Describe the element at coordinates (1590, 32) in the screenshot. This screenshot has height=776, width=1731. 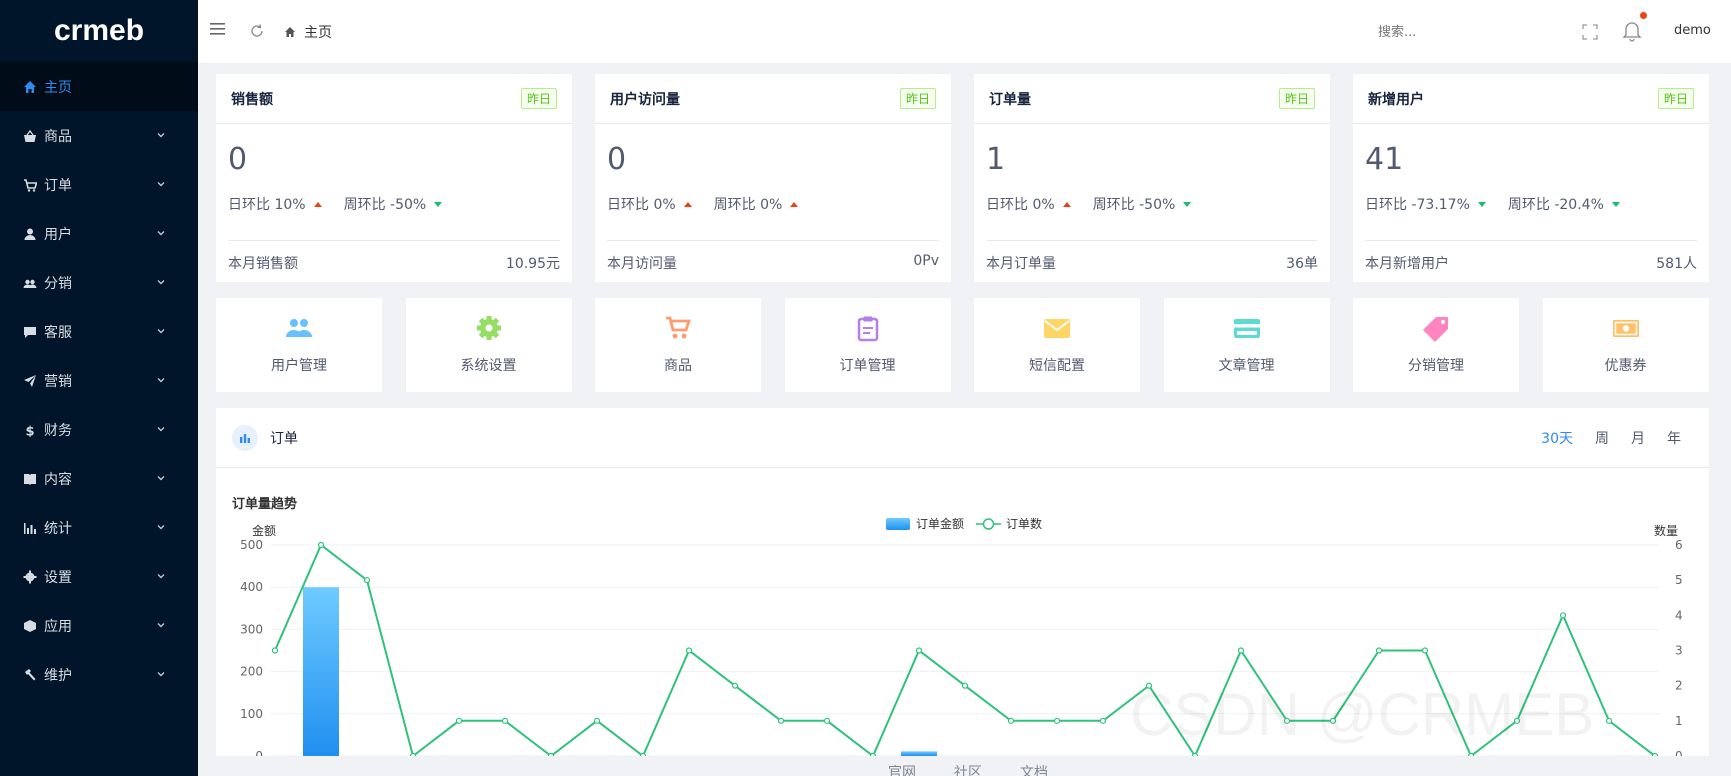
I see `fullscreen-icon` at that location.